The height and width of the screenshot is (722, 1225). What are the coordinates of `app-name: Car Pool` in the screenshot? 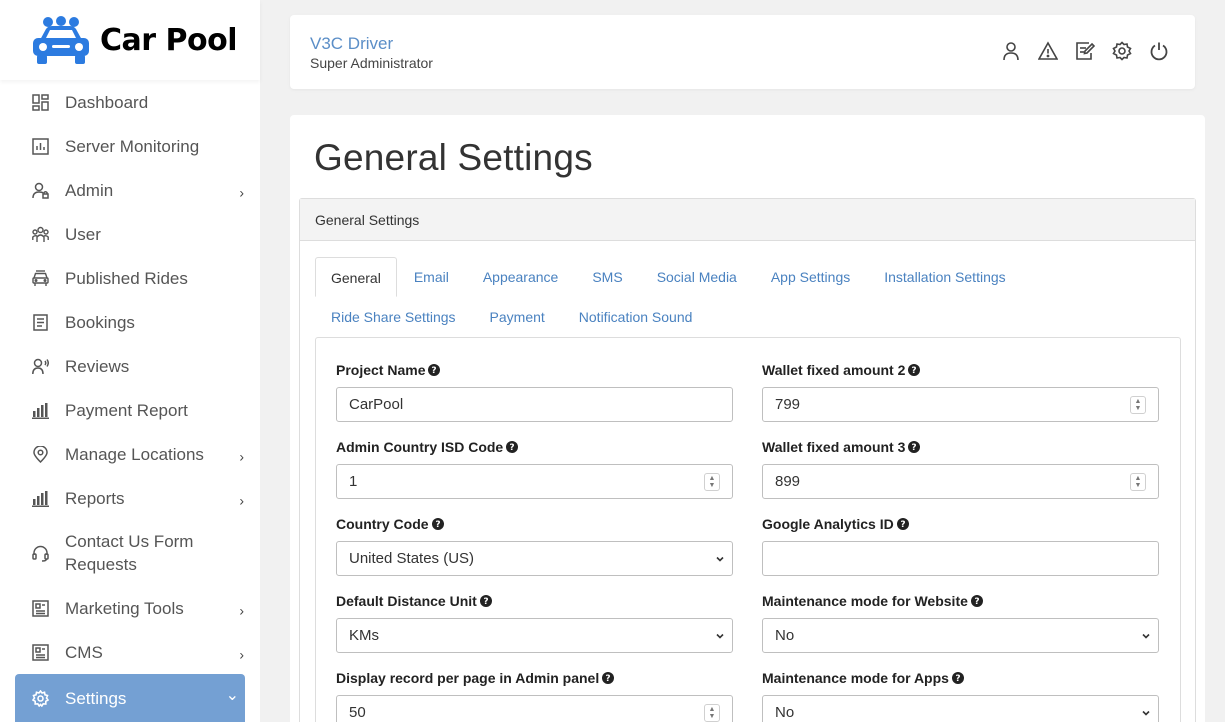 It's located at (169, 40).